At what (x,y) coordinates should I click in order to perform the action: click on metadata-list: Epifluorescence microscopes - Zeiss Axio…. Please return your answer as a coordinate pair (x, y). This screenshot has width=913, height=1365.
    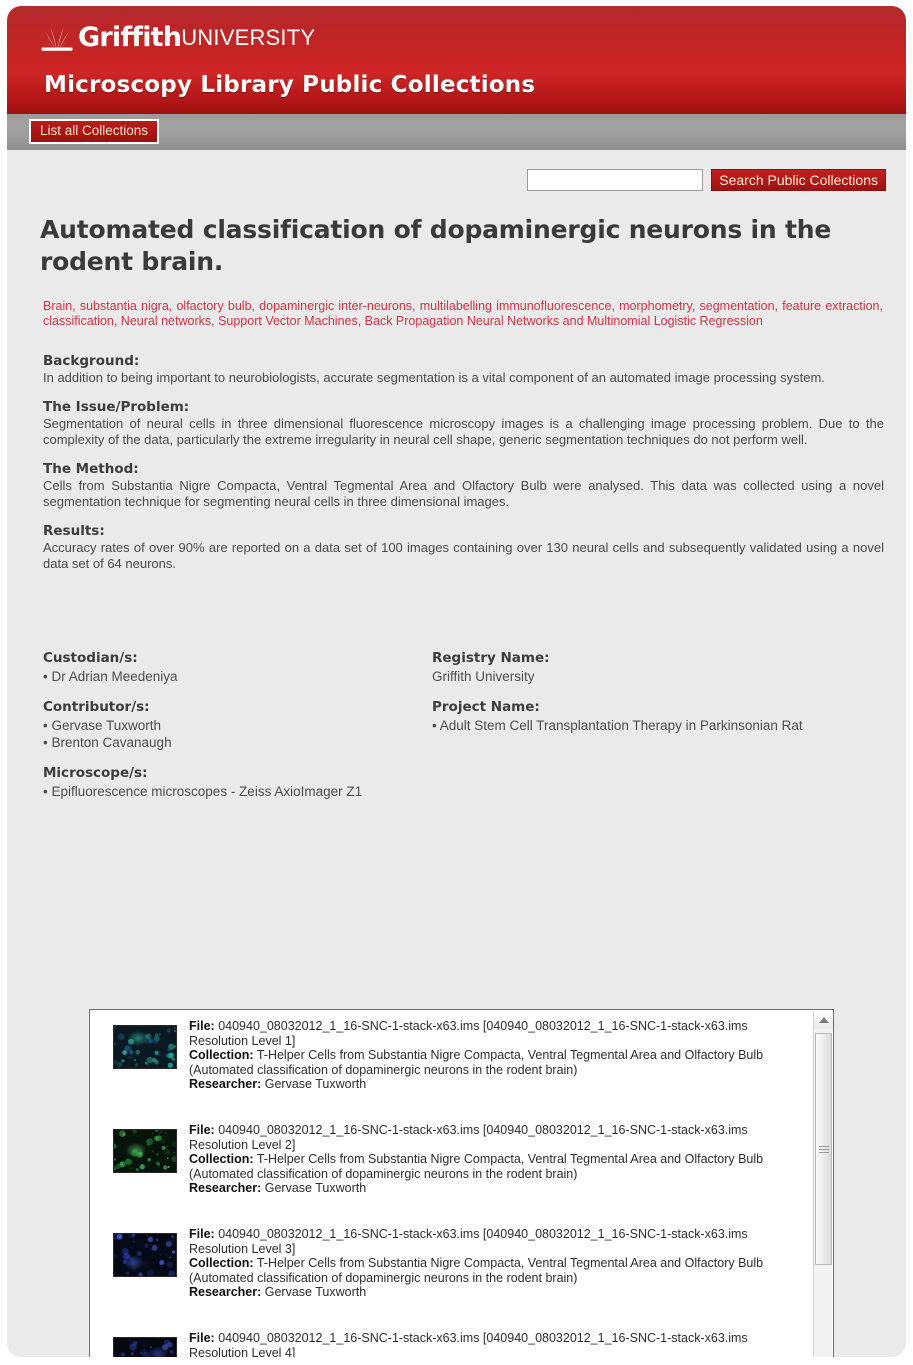
    Looking at the image, I should click on (233, 791).